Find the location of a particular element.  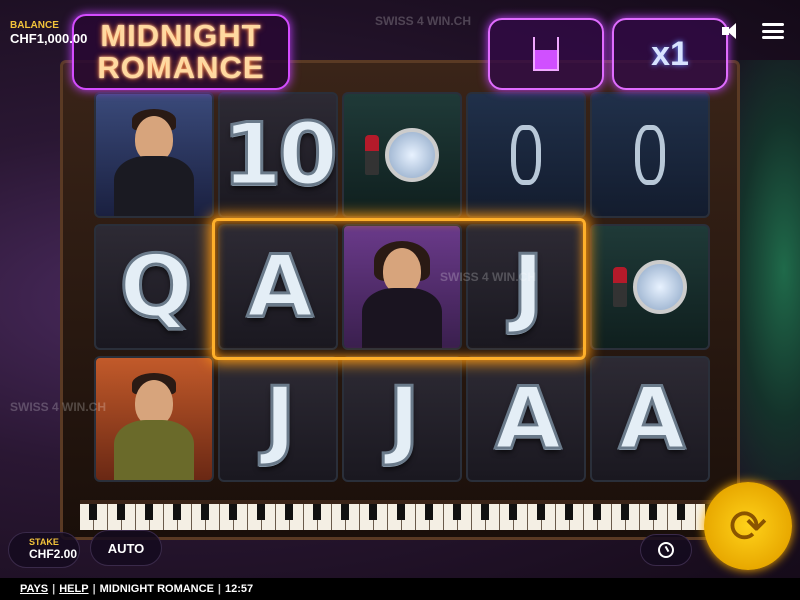

logo-line-2: ROMANCE is located at coordinates (181, 67).